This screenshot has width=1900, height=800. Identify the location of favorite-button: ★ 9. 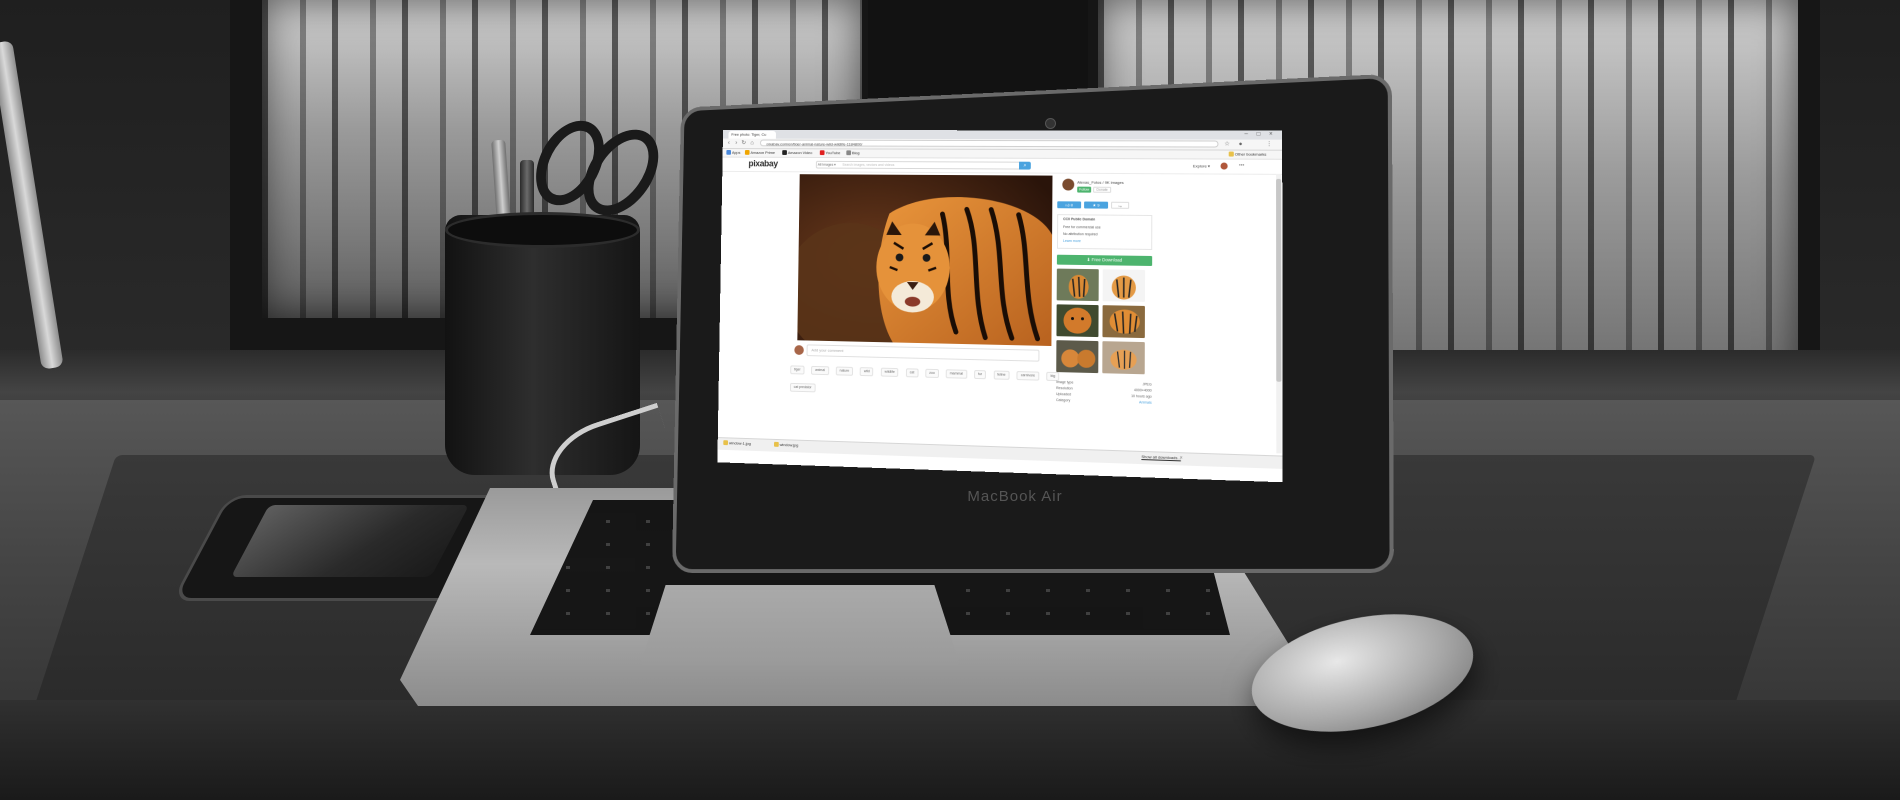
(1096, 205).